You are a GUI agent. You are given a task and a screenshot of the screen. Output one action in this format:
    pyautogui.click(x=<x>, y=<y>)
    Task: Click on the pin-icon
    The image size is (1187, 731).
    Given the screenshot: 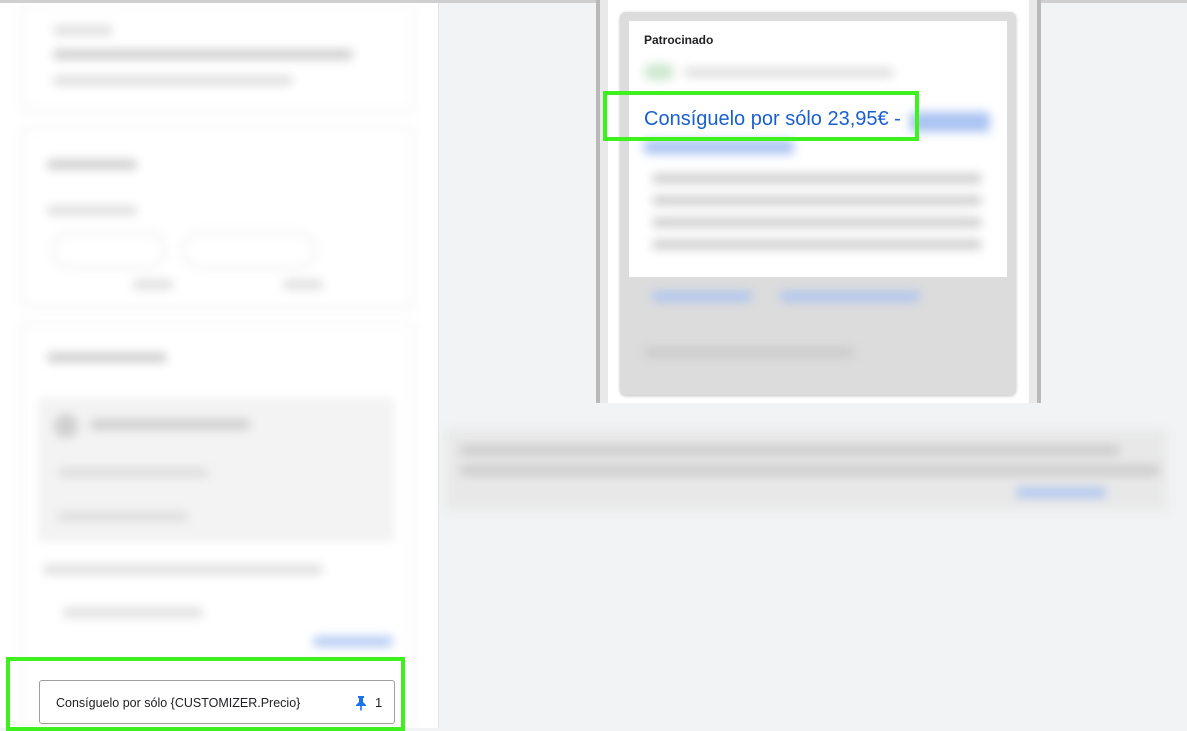 What is the action you would take?
    pyautogui.click(x=361, y=703)
    